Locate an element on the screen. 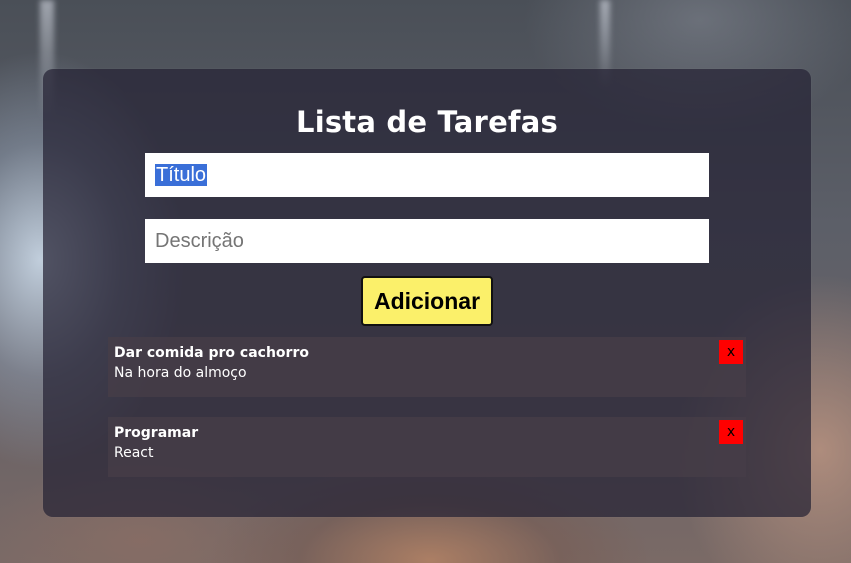  task-title: Programar is located at coordinates (156, 433).